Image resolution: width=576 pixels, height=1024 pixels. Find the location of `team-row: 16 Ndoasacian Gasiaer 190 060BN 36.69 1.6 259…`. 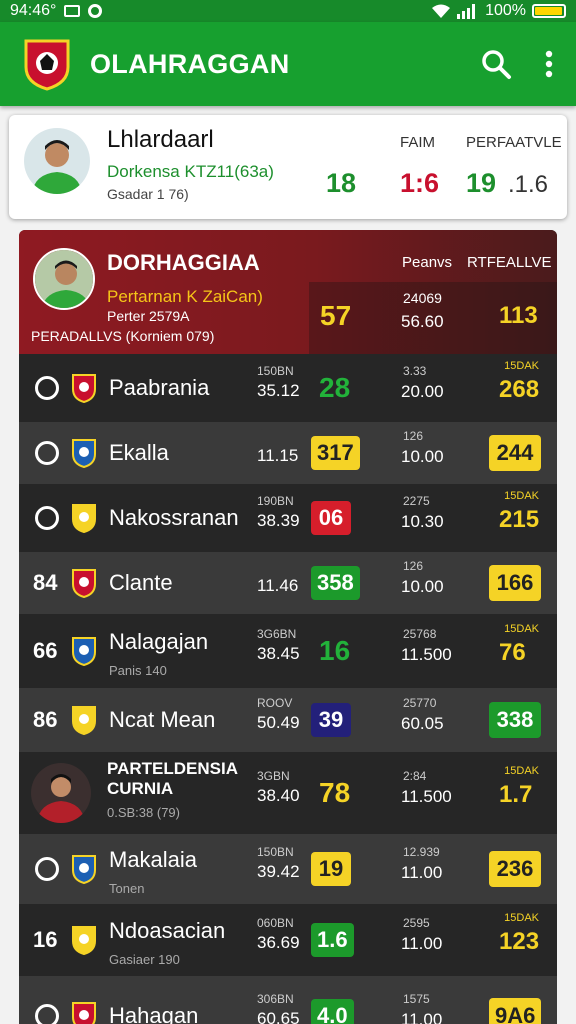

team-row: 16 Ndoasacian Gasiaer 190 060BN 36.69 1.6 259… is located at coordinates (288, 940).